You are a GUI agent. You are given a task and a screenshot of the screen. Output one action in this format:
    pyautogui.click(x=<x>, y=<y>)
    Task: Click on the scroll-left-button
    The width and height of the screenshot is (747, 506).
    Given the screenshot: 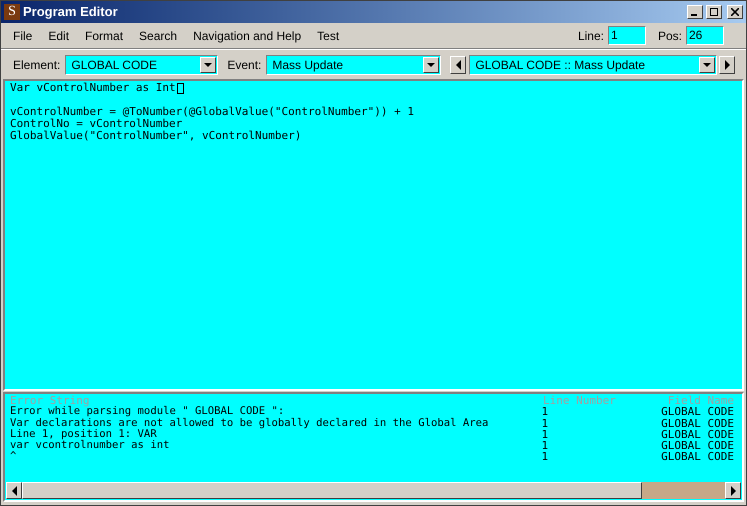 What is the action you would take?
    pyautogui.click(x=14, y=490)
    